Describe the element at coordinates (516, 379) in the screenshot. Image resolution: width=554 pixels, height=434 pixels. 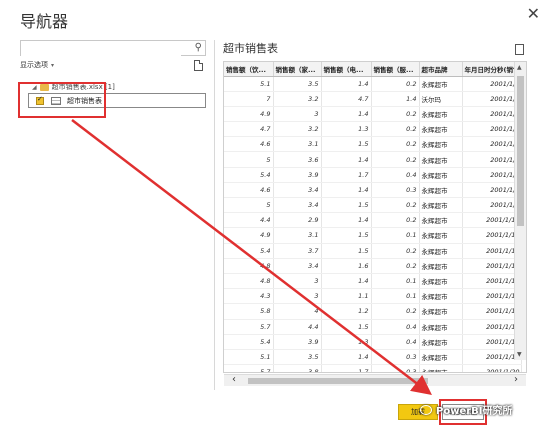
I see `scroll-right-icon: ›` at that location.